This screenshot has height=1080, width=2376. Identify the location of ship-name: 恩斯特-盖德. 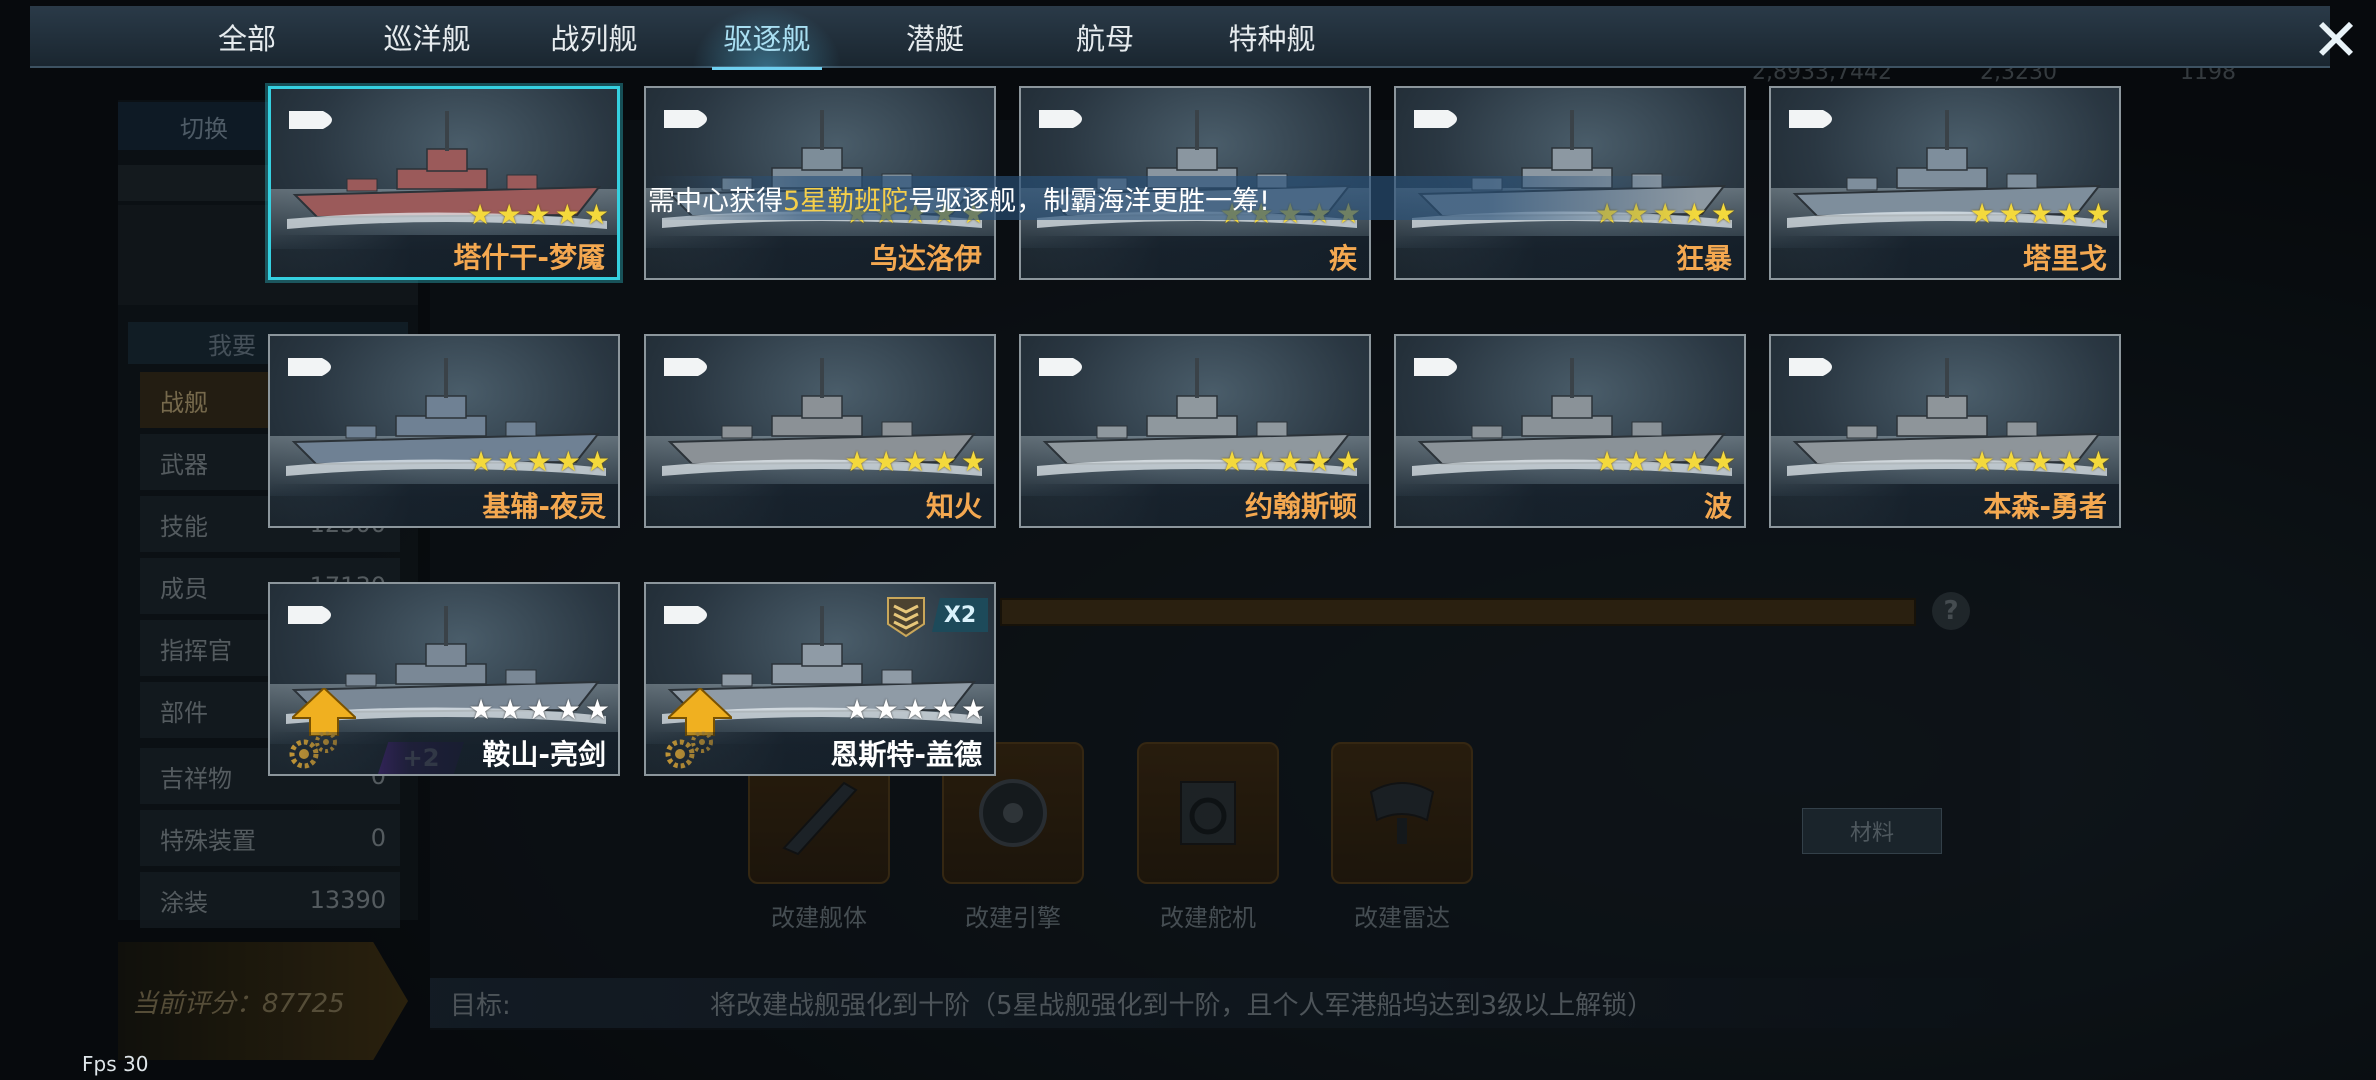
(820, 753).